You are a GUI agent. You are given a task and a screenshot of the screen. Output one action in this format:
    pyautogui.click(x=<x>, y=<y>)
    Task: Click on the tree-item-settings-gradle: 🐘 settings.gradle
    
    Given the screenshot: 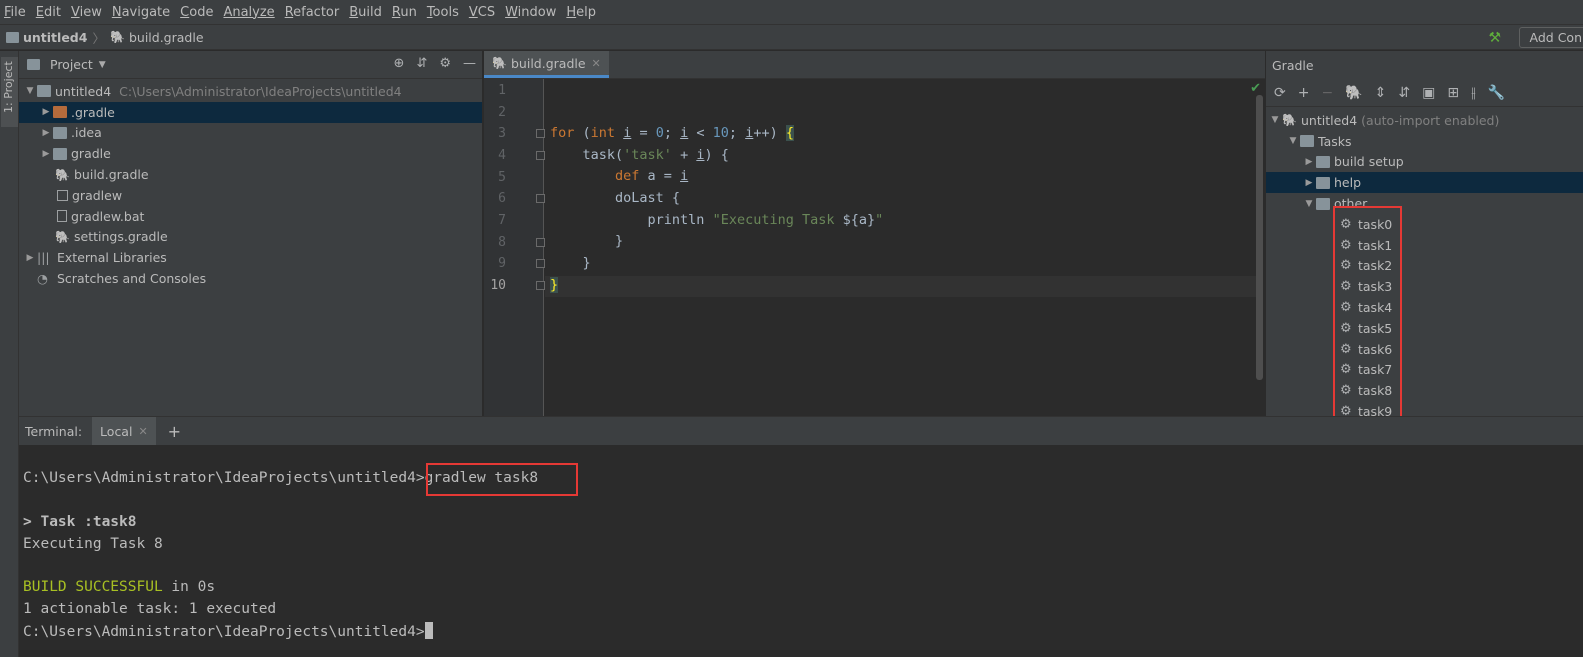 What is the action you would take?
    pyautogui.click(x=250, y=237)
    